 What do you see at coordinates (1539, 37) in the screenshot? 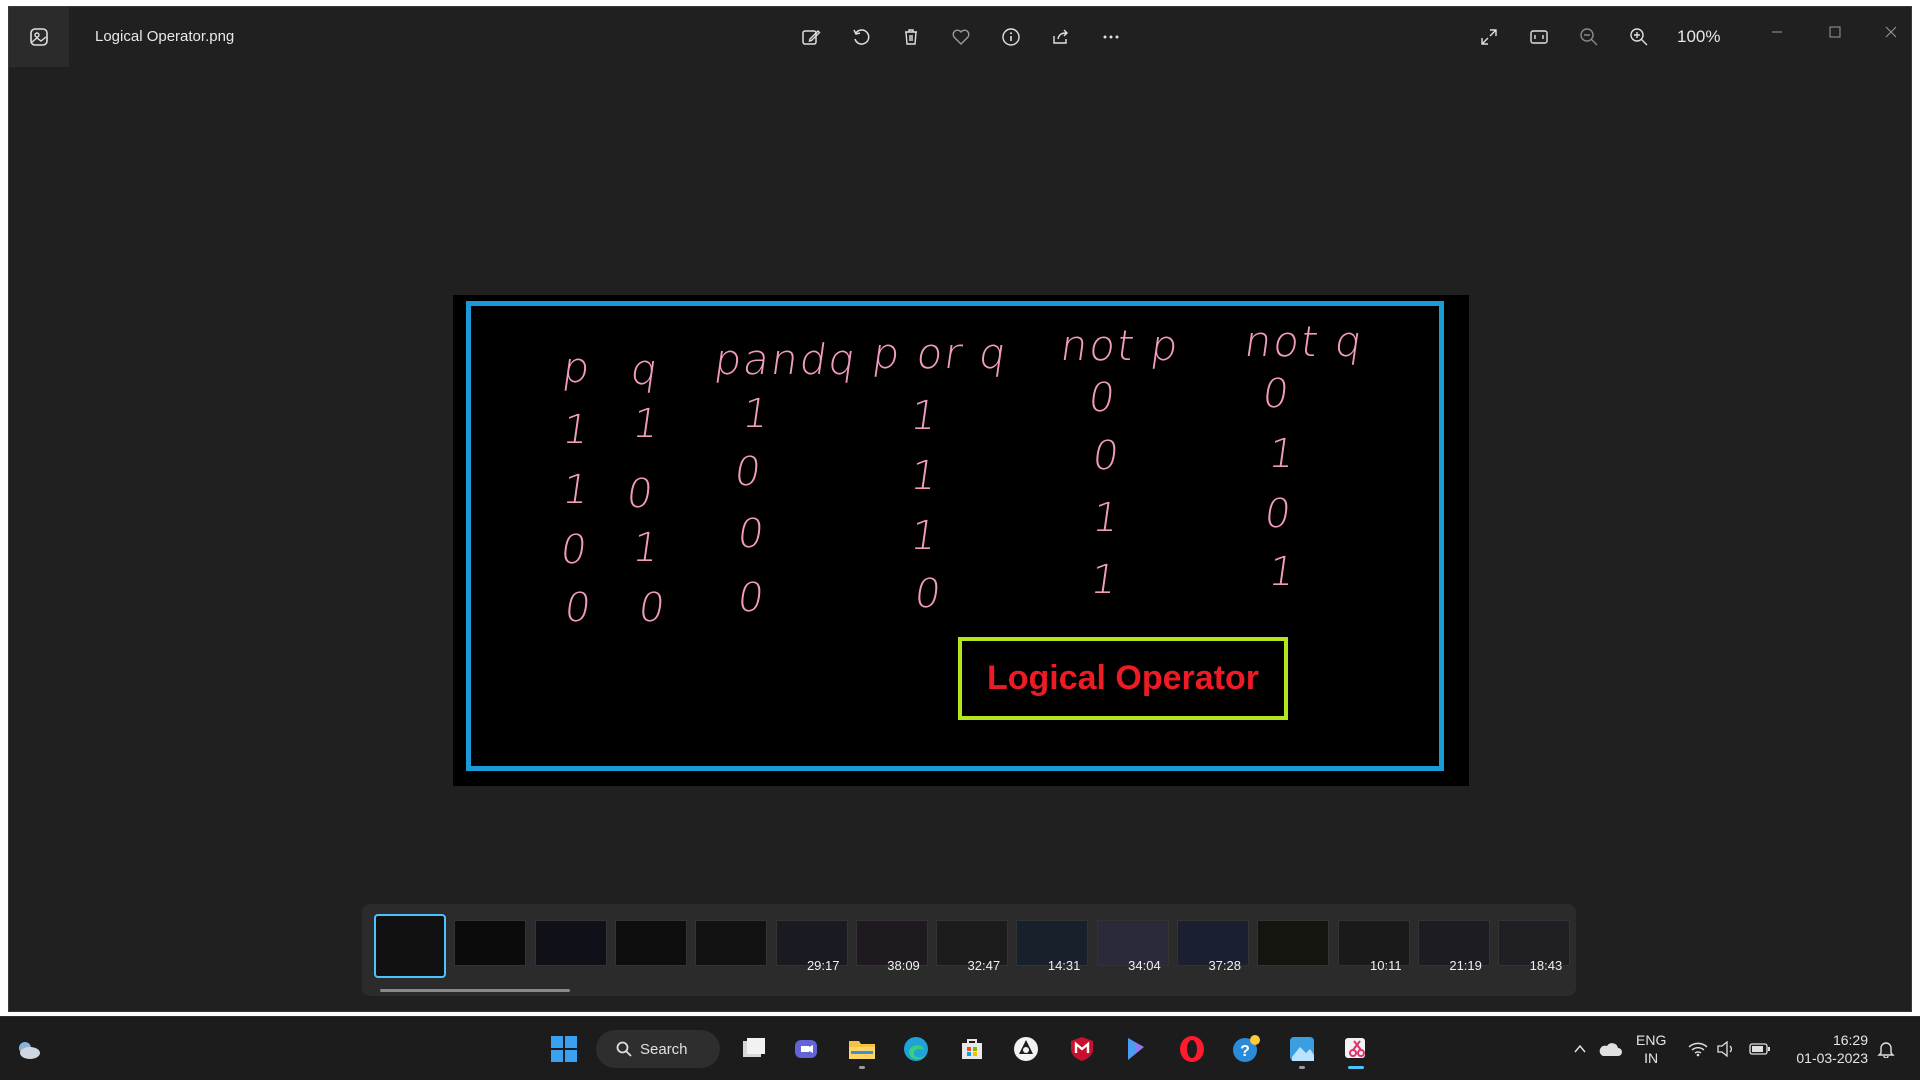
I see `fit-window-icon` at bounding box center [1539, 37].